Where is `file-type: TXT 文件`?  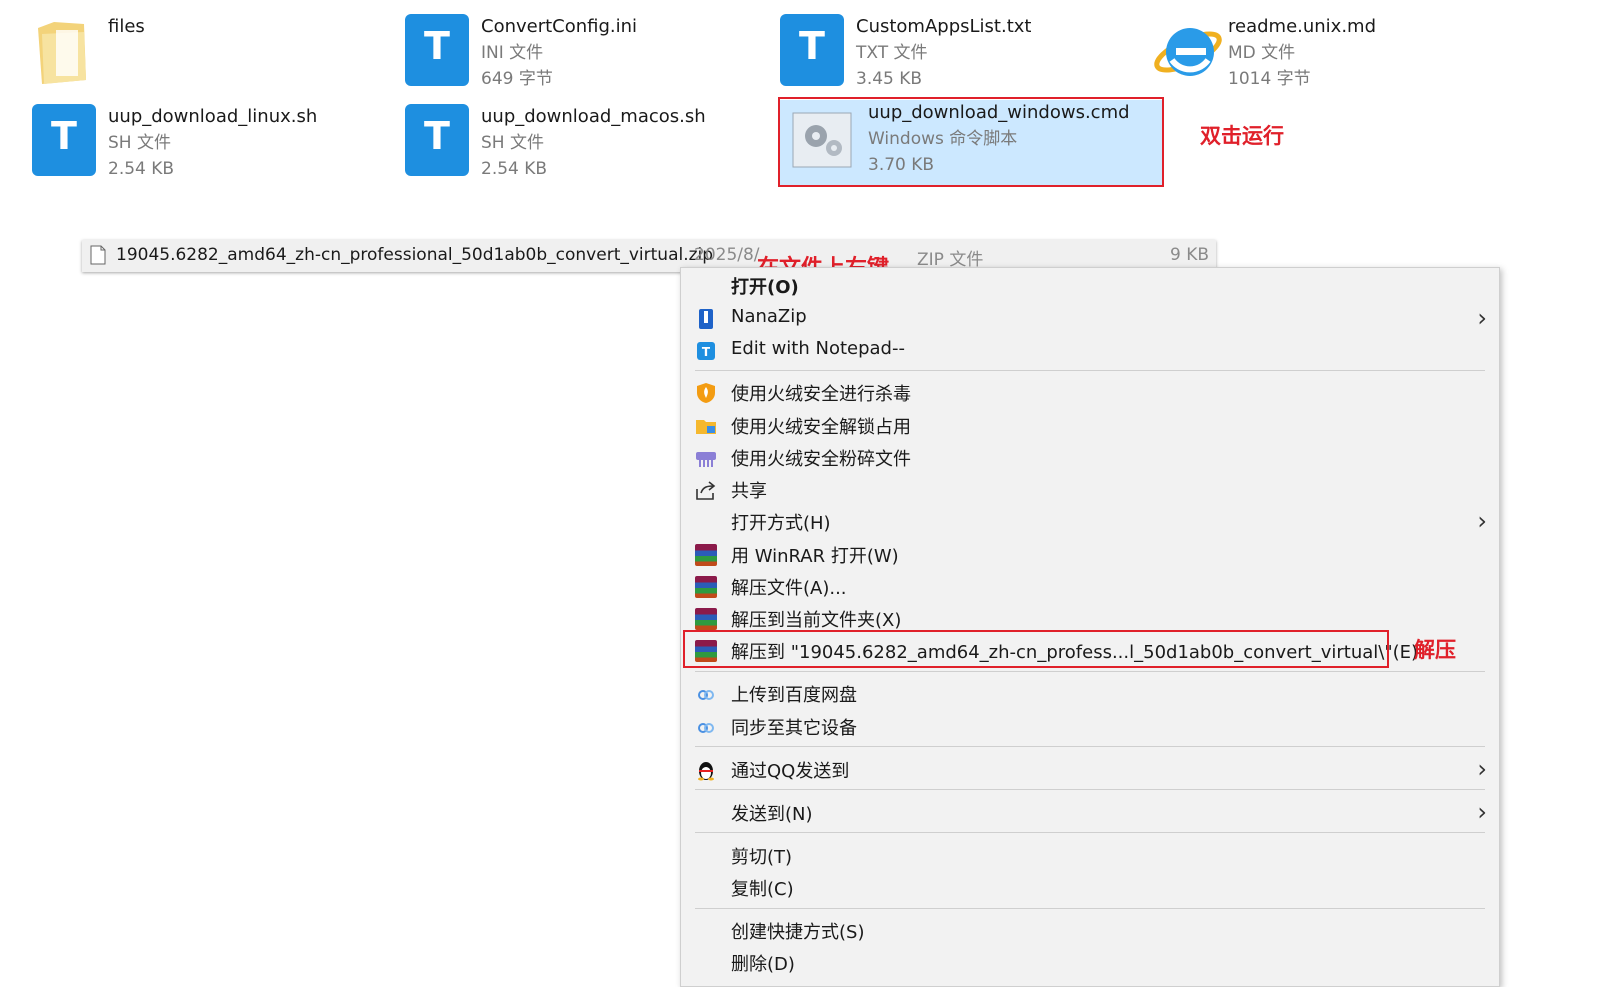 file-type: TXT 文件 is located at coordinates (892, 53).